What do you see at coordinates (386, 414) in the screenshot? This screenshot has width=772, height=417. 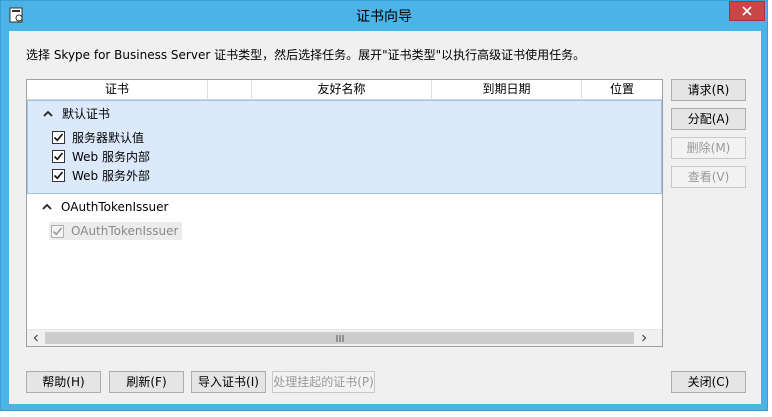 I see `background-strip` at bounding box center [386, 414].